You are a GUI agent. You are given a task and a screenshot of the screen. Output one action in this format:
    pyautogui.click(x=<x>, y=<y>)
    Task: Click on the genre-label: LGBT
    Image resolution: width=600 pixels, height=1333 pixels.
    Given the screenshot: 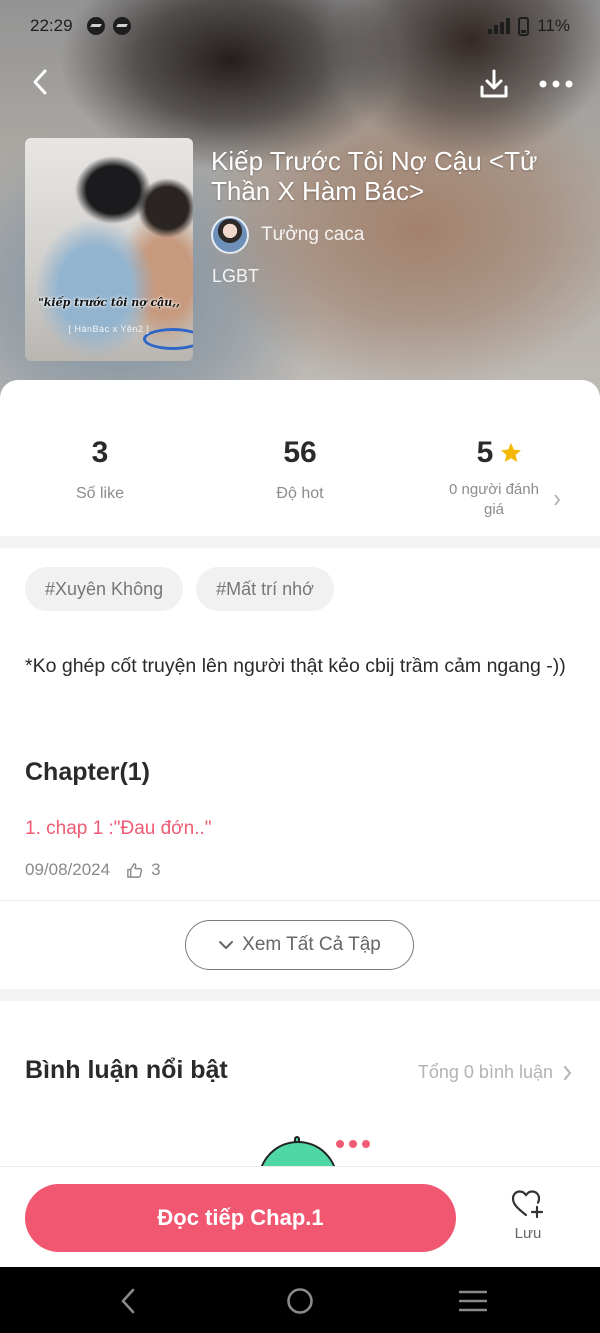 What is the action you would take?
    pyautogui.click(x=236, y=276)
    